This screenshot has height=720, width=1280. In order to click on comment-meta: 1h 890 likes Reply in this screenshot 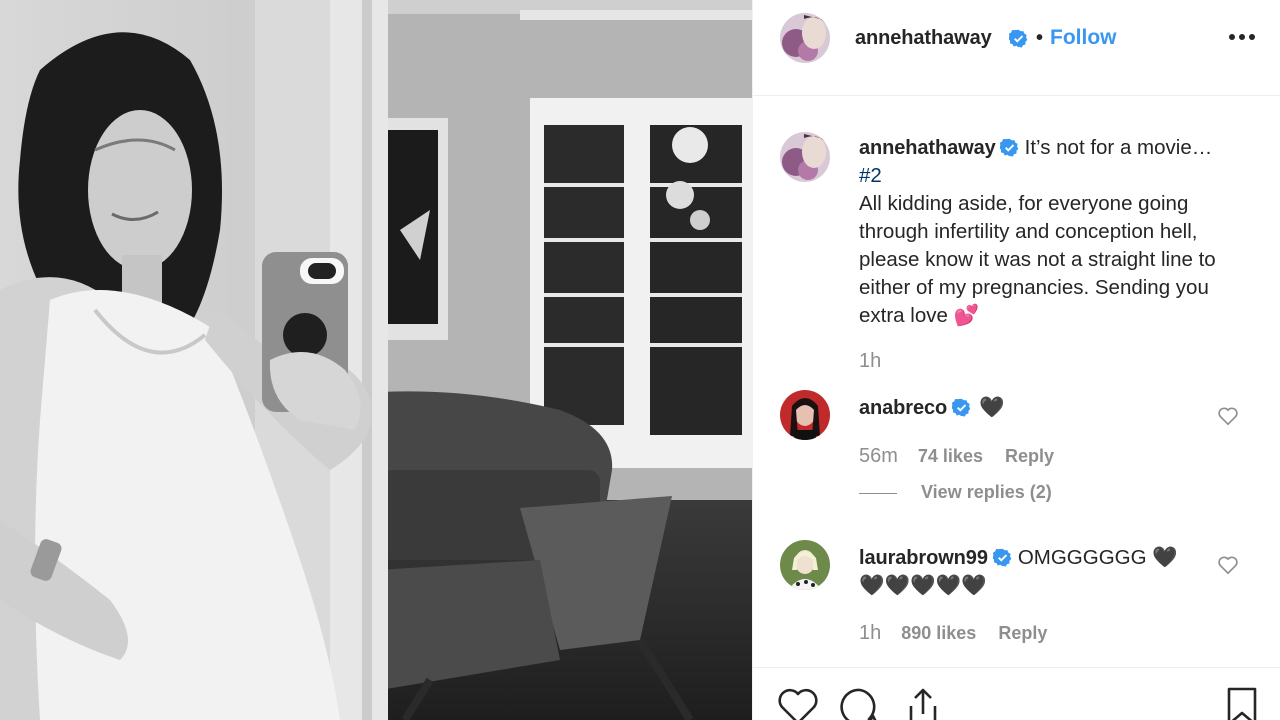, I will do `click(953, 633)`.